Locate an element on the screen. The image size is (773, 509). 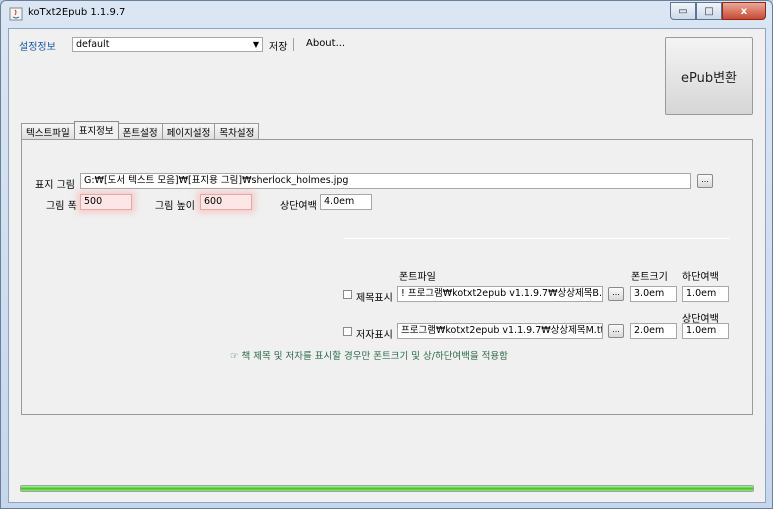
author-top-margin-field: 1.0em is located at coordinates (705, 331).